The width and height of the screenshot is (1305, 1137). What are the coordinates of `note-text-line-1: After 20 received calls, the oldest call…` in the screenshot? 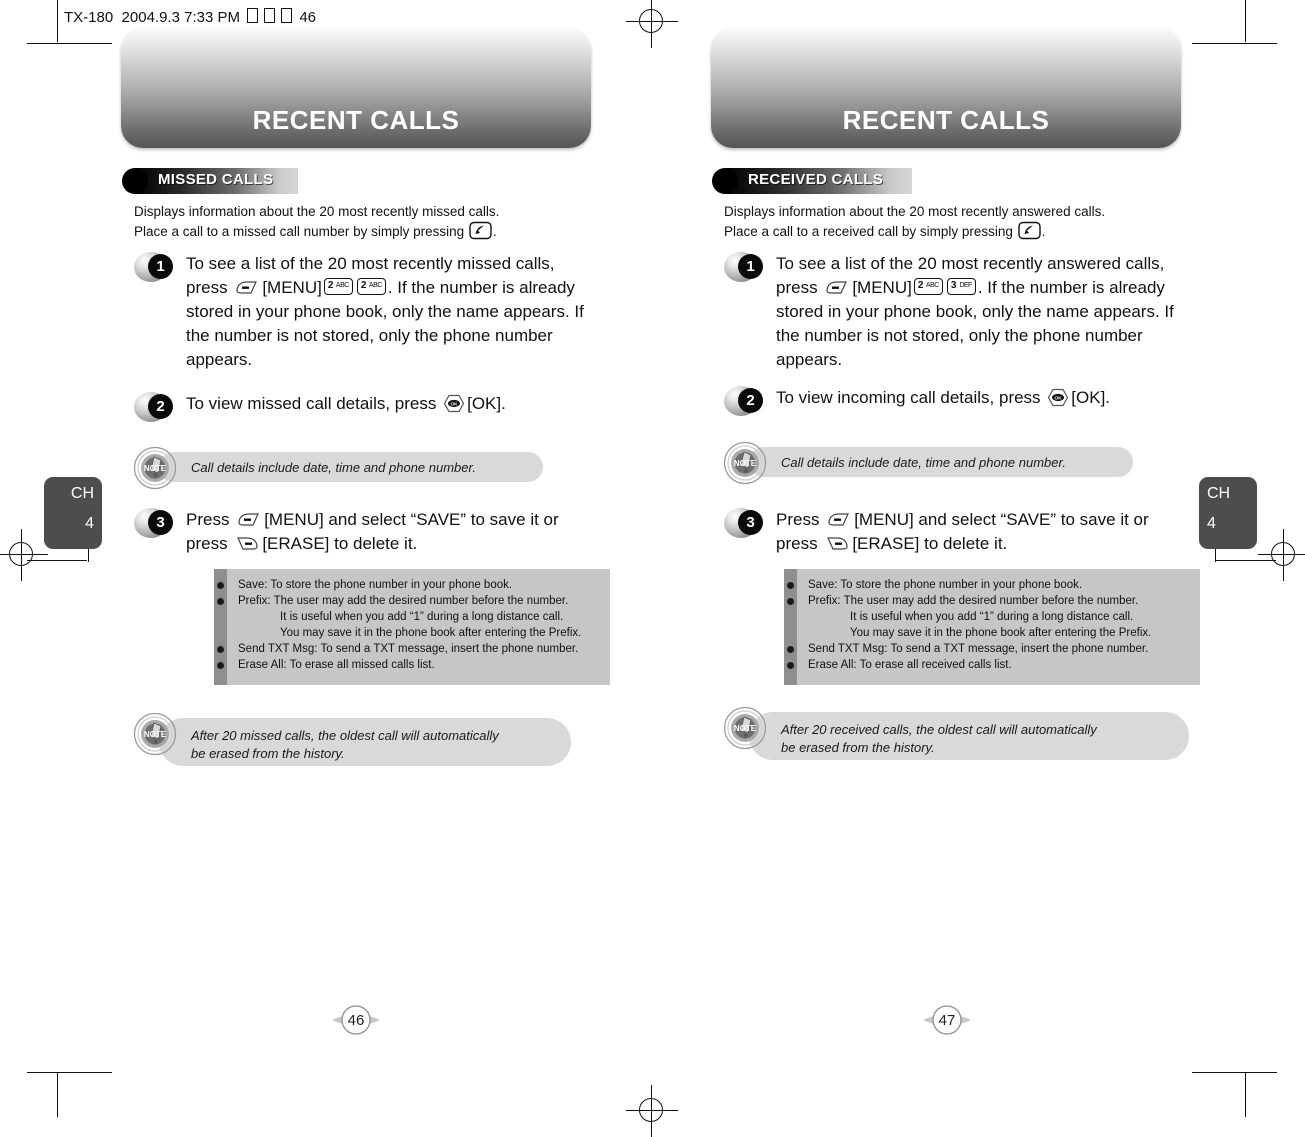 It's located at (939, 729).